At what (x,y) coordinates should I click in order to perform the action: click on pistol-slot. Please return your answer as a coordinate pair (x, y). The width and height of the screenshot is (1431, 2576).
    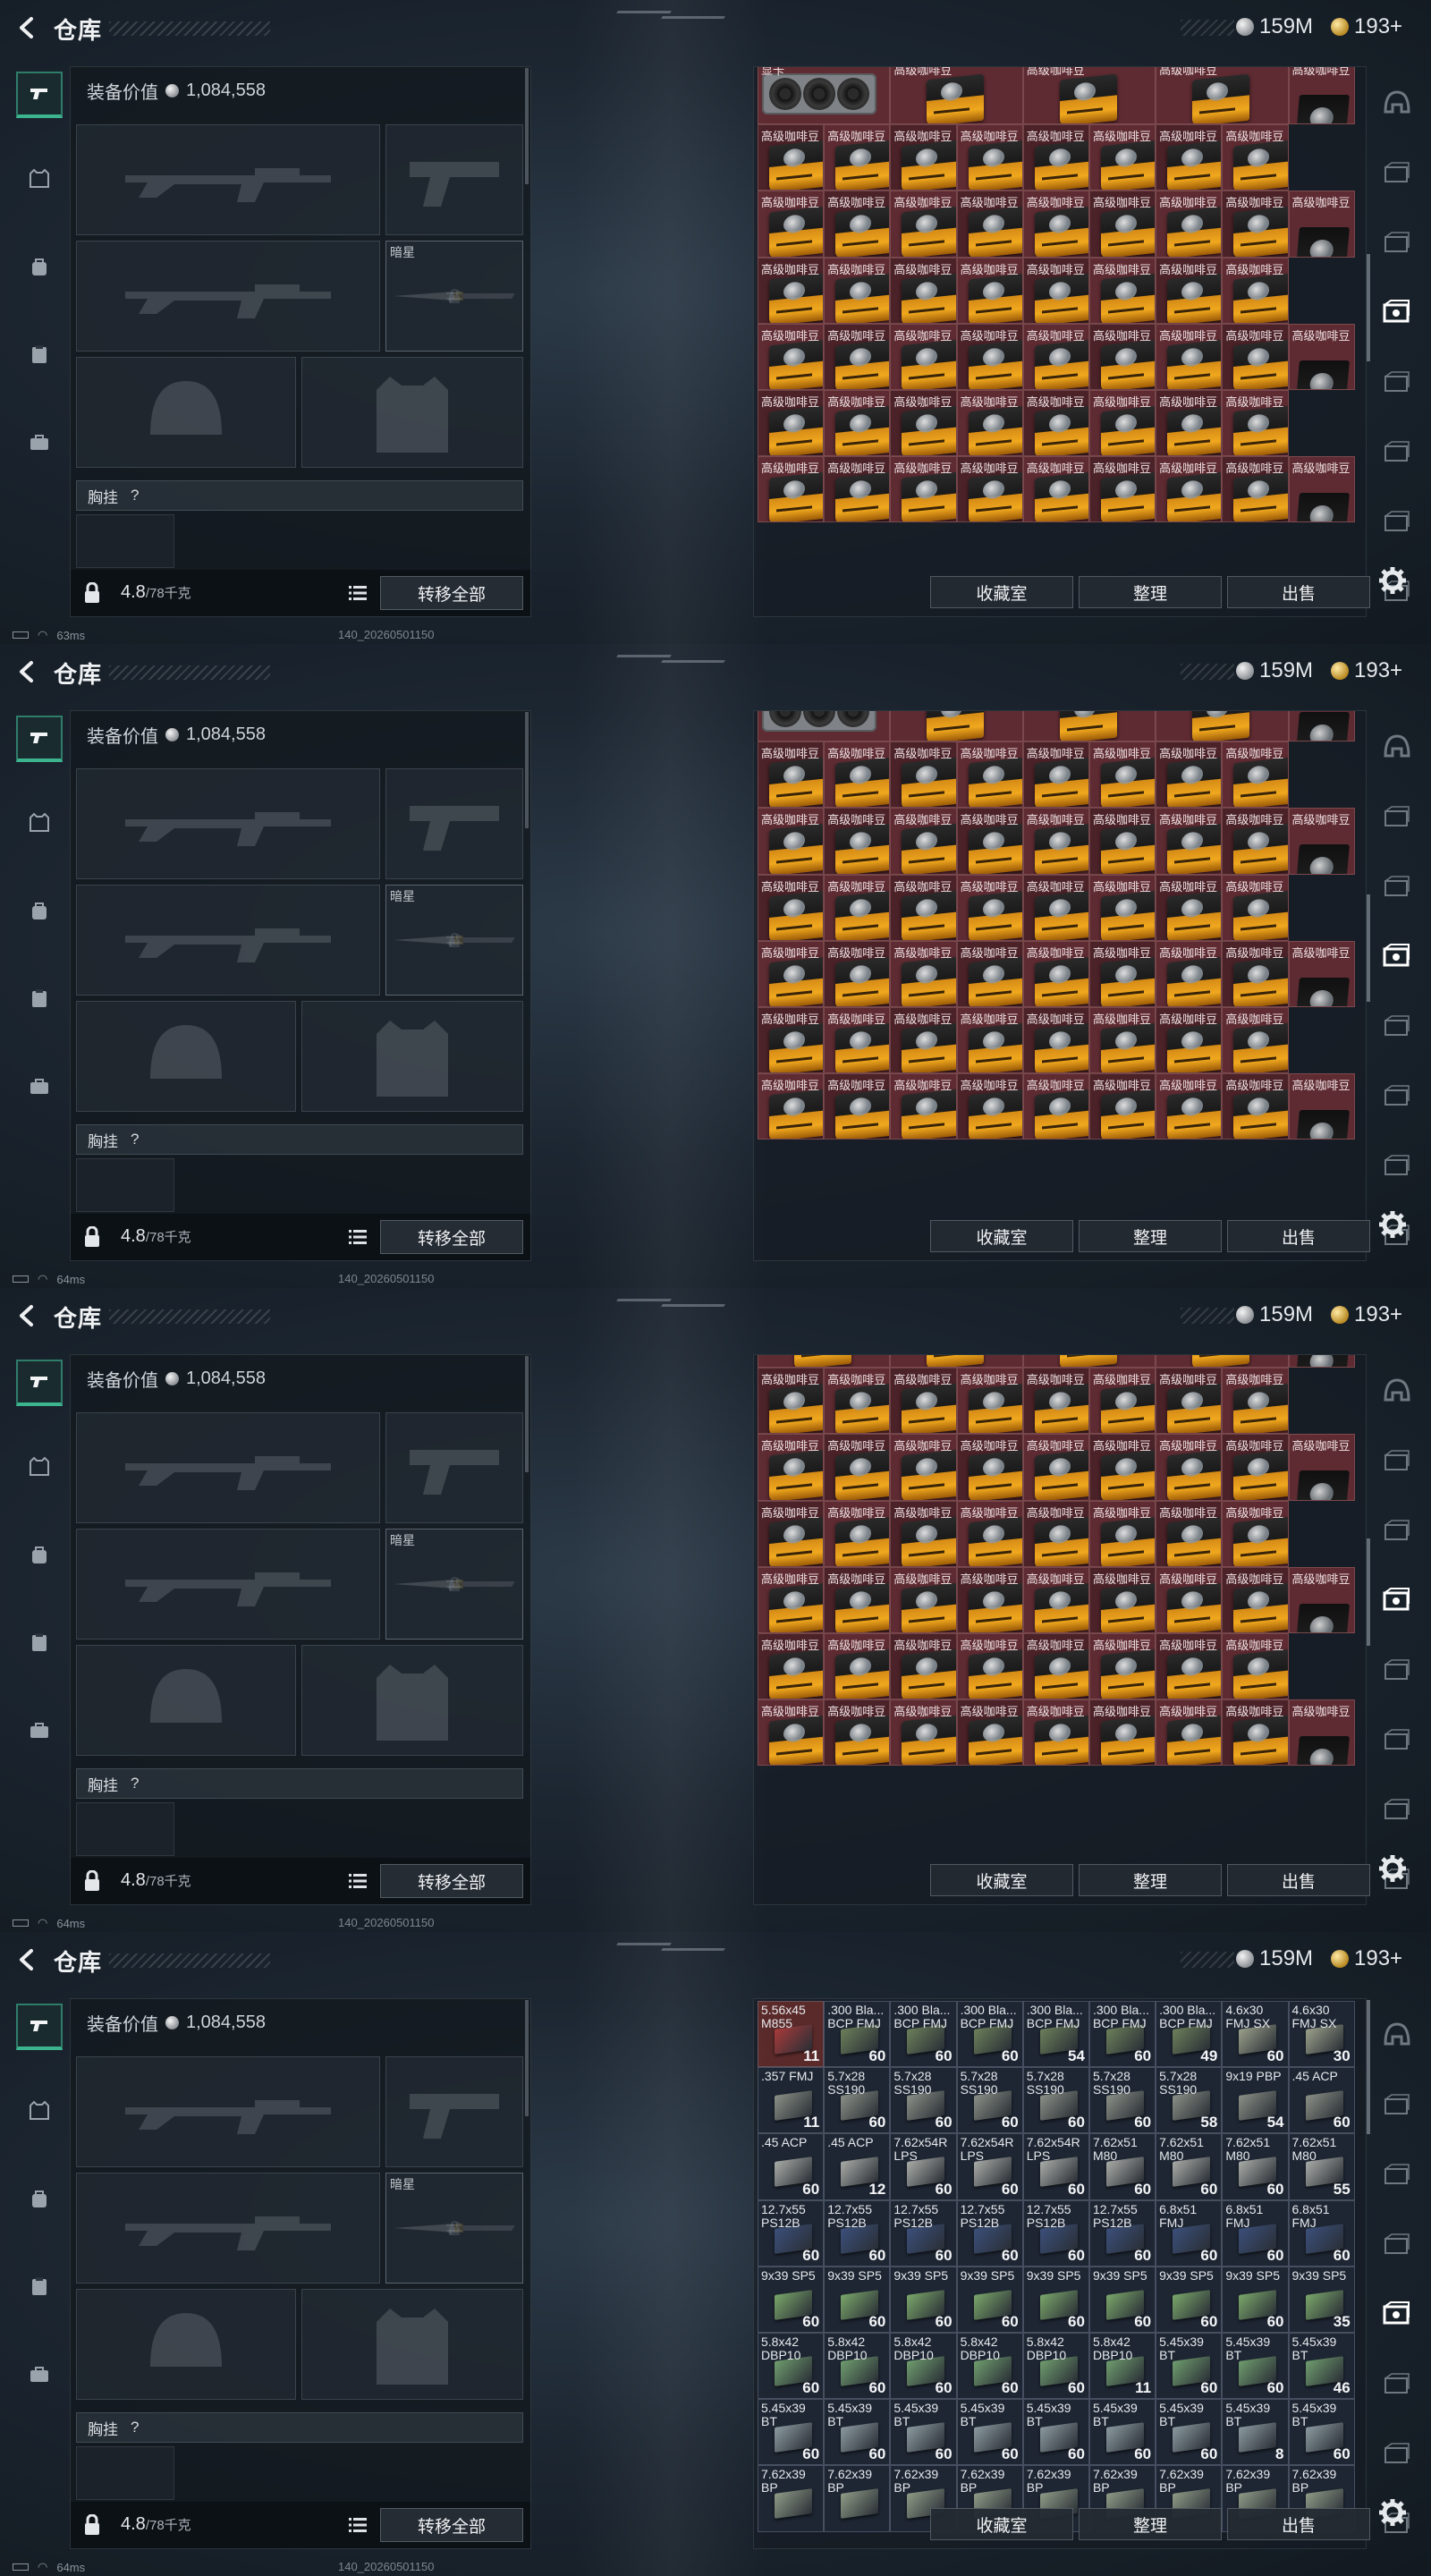
    Looking at the image, I should click on (454, 823).